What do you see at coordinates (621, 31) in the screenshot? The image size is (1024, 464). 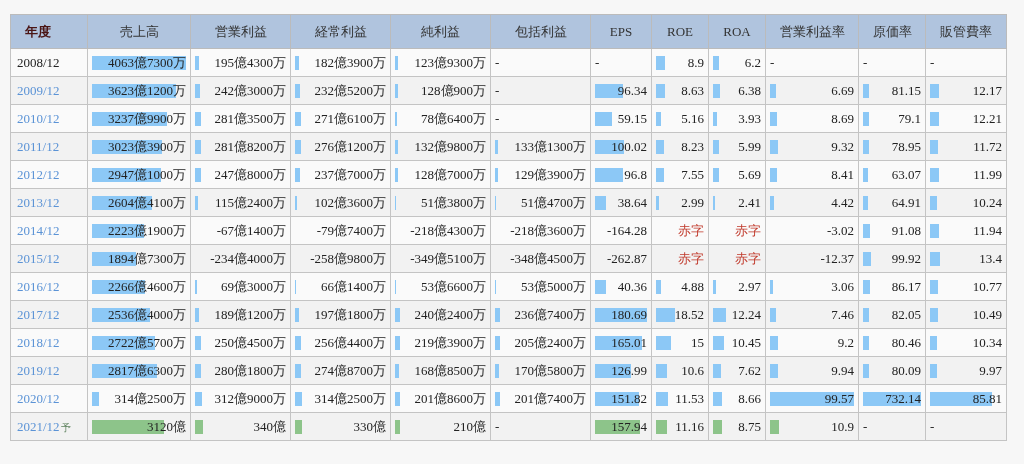 I see `column-header: EPS` at bounding box center [621, 31].